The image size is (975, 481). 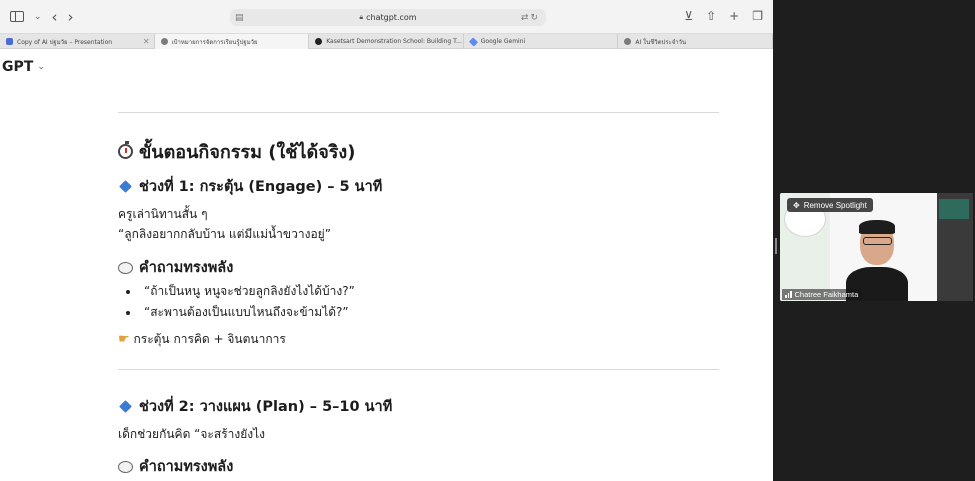 I want to click on pointing-hand-icon: ☛, so click(x=124, y=339).